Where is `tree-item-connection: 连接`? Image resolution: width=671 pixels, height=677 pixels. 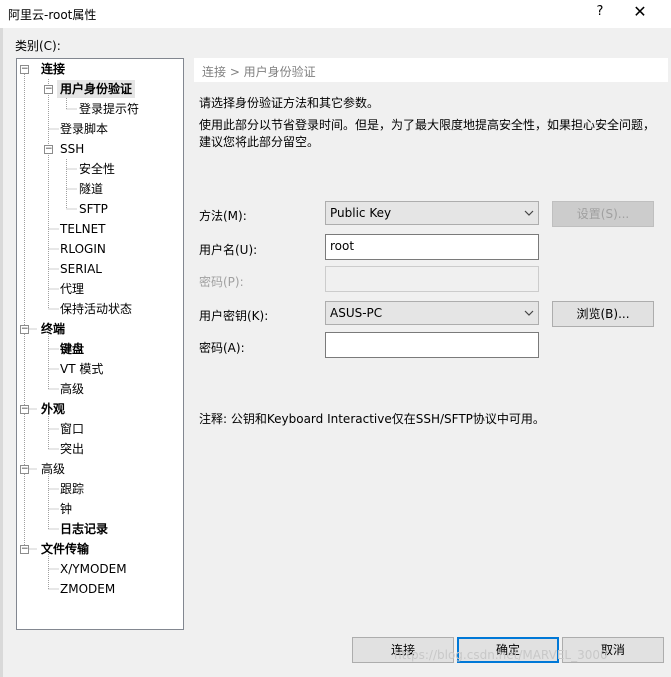 tree-item-connection: 连接 is located at coordinates (53, 69).